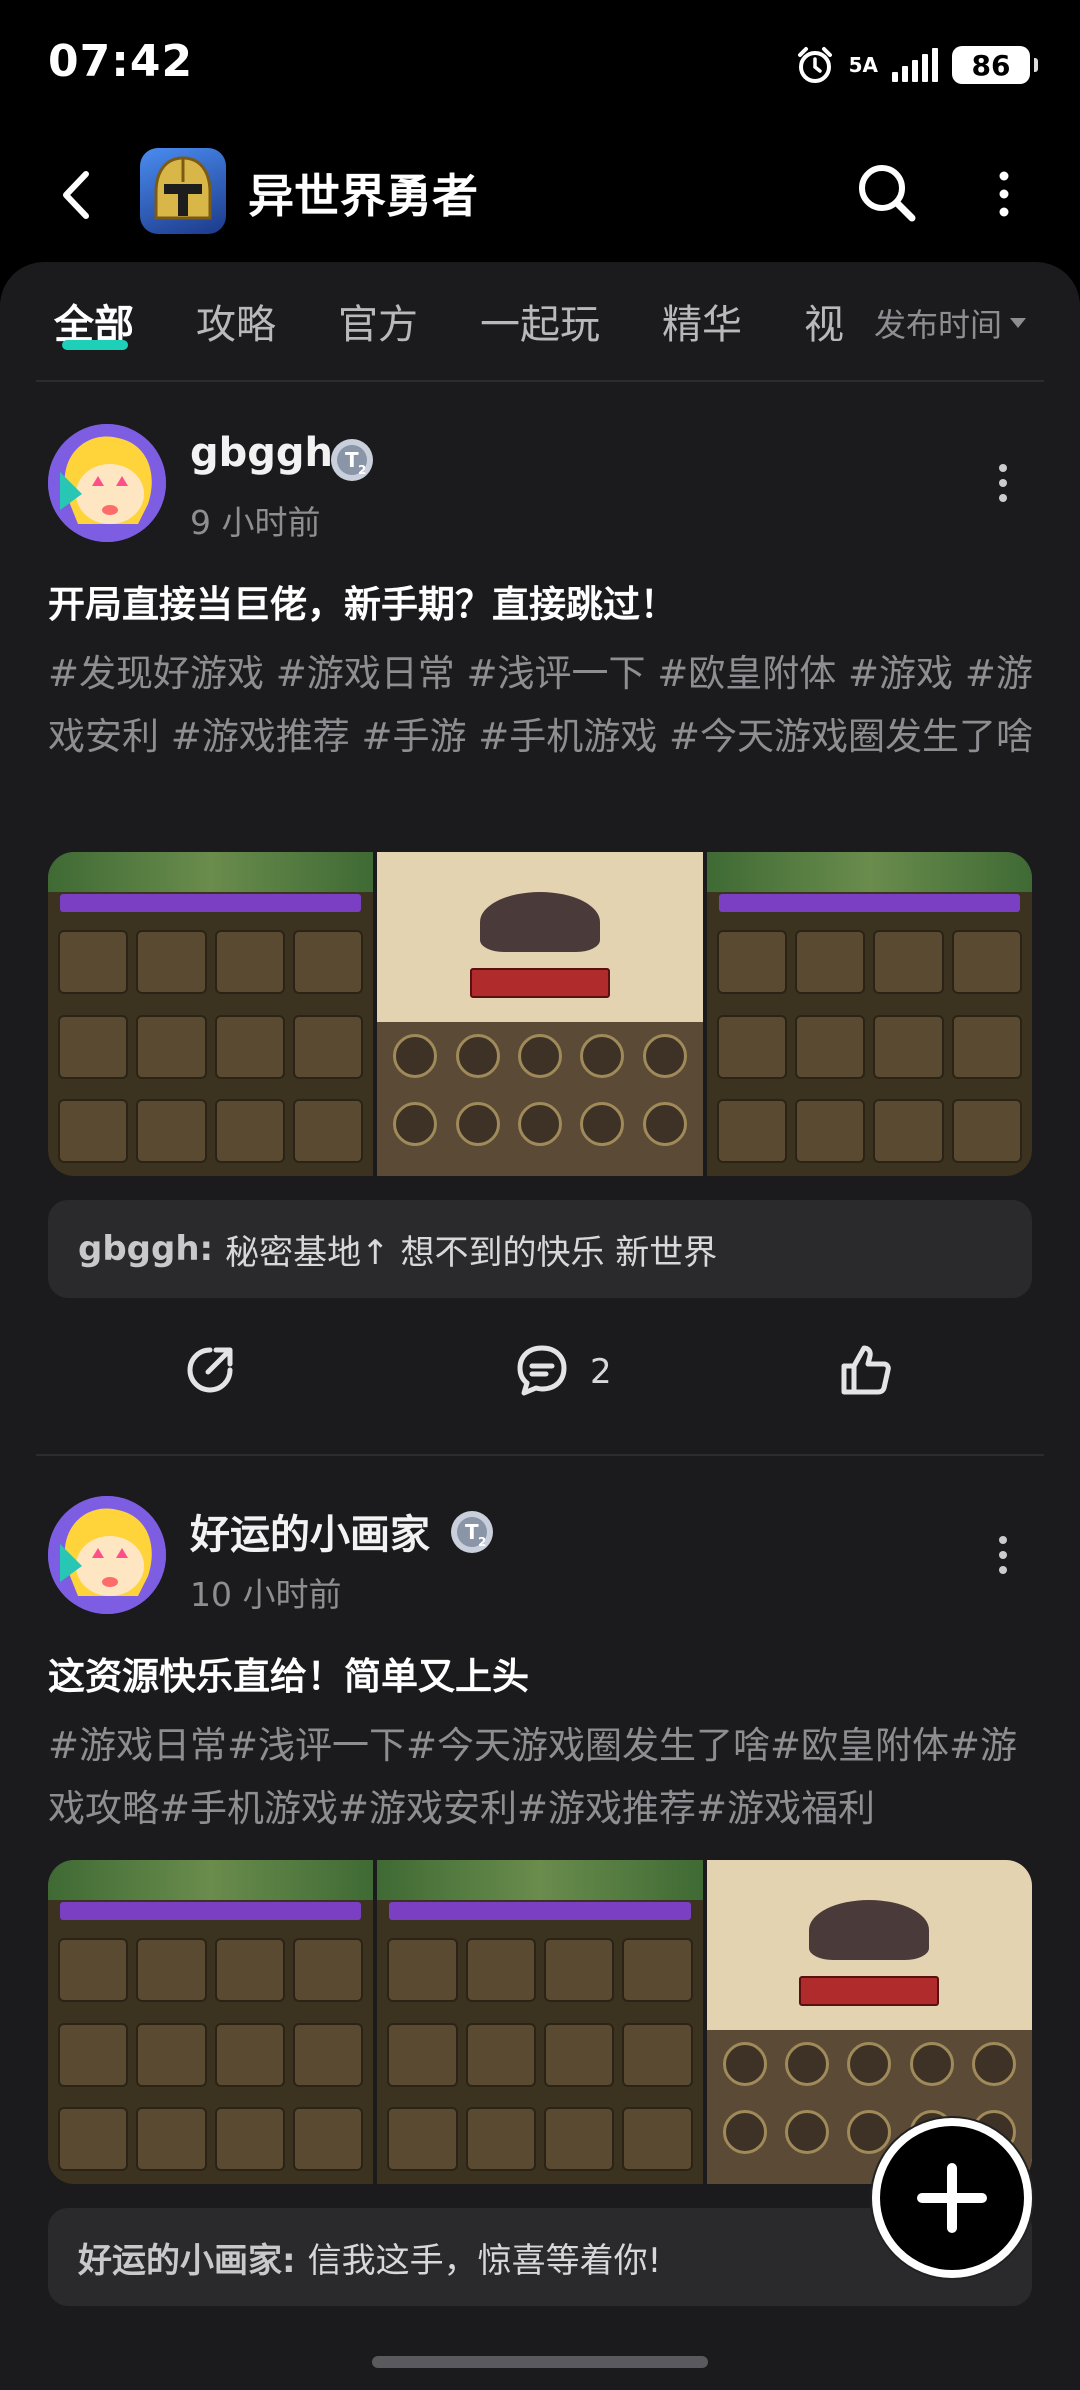 The image size is (1080, 2390). I want to click on status-time: 07:42, so click(121, 61).